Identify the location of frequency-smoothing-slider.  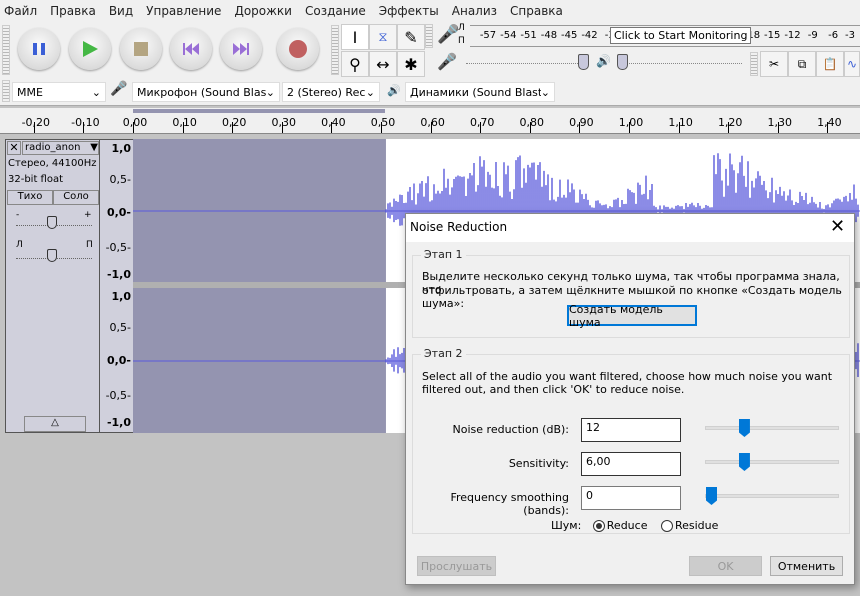
(772, 496).